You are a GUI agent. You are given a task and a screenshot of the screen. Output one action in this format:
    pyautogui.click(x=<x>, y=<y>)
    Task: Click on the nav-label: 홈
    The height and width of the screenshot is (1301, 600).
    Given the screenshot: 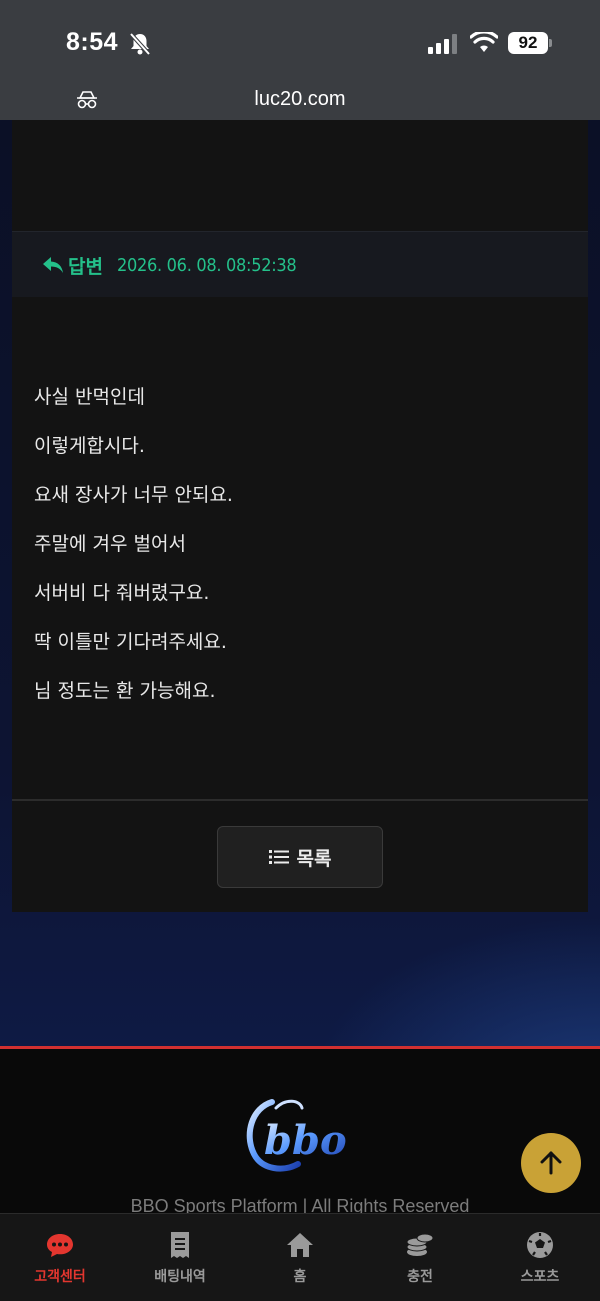 What is the action you would take?
    pyautogui.click(x=300, y=1277)
    